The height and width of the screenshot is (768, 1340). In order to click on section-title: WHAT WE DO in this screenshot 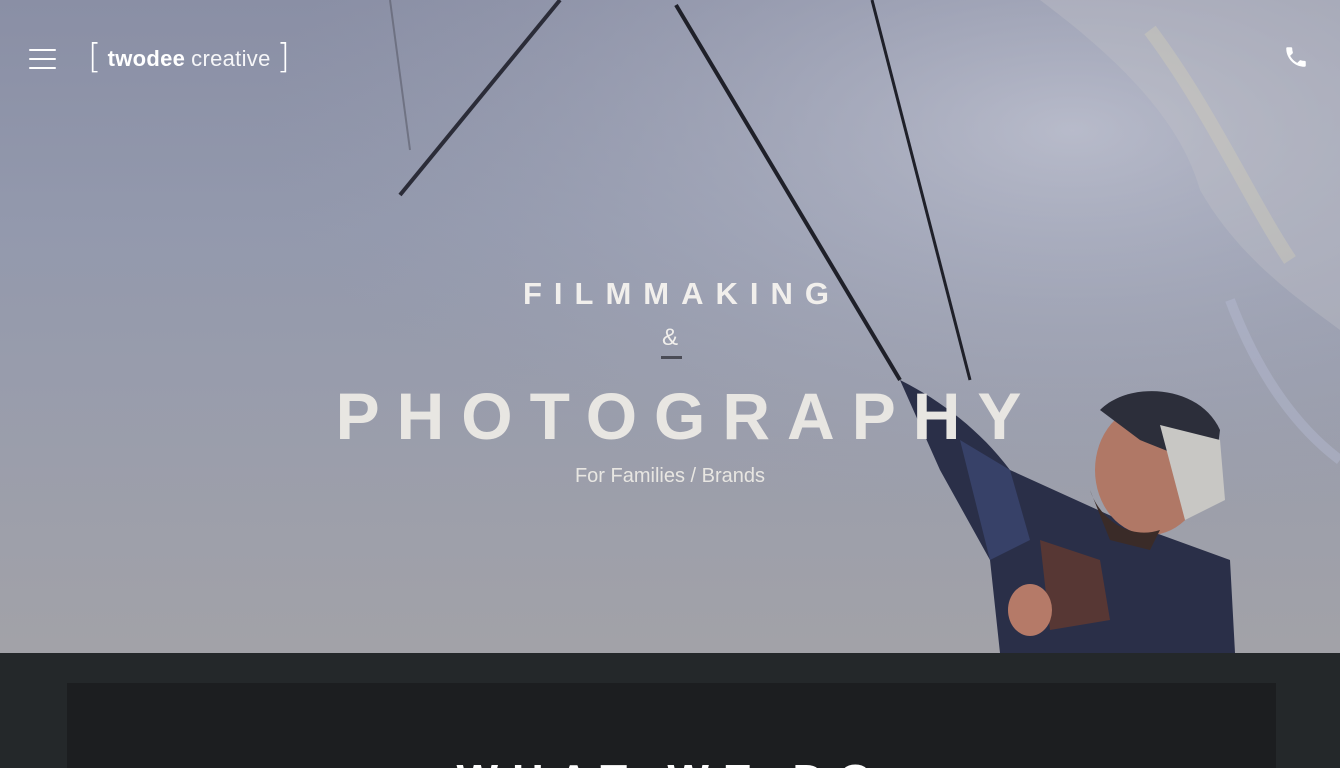, I will do `click(671, 762)`.